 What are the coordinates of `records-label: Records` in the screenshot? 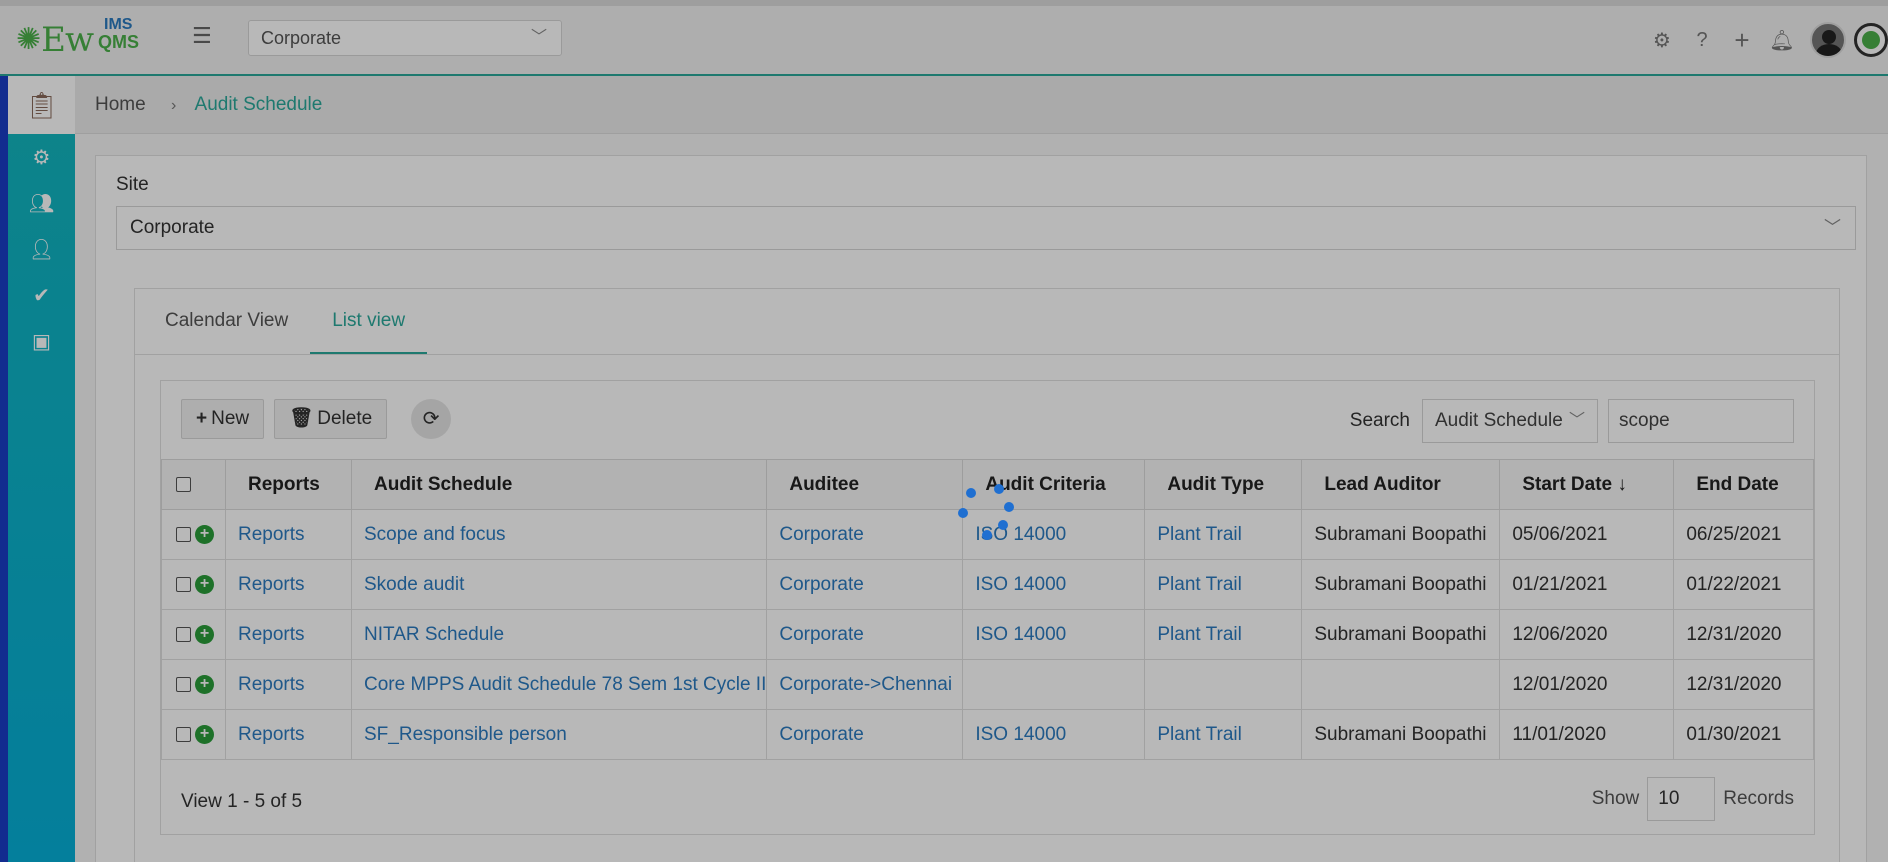 It's located at (1758, 798).